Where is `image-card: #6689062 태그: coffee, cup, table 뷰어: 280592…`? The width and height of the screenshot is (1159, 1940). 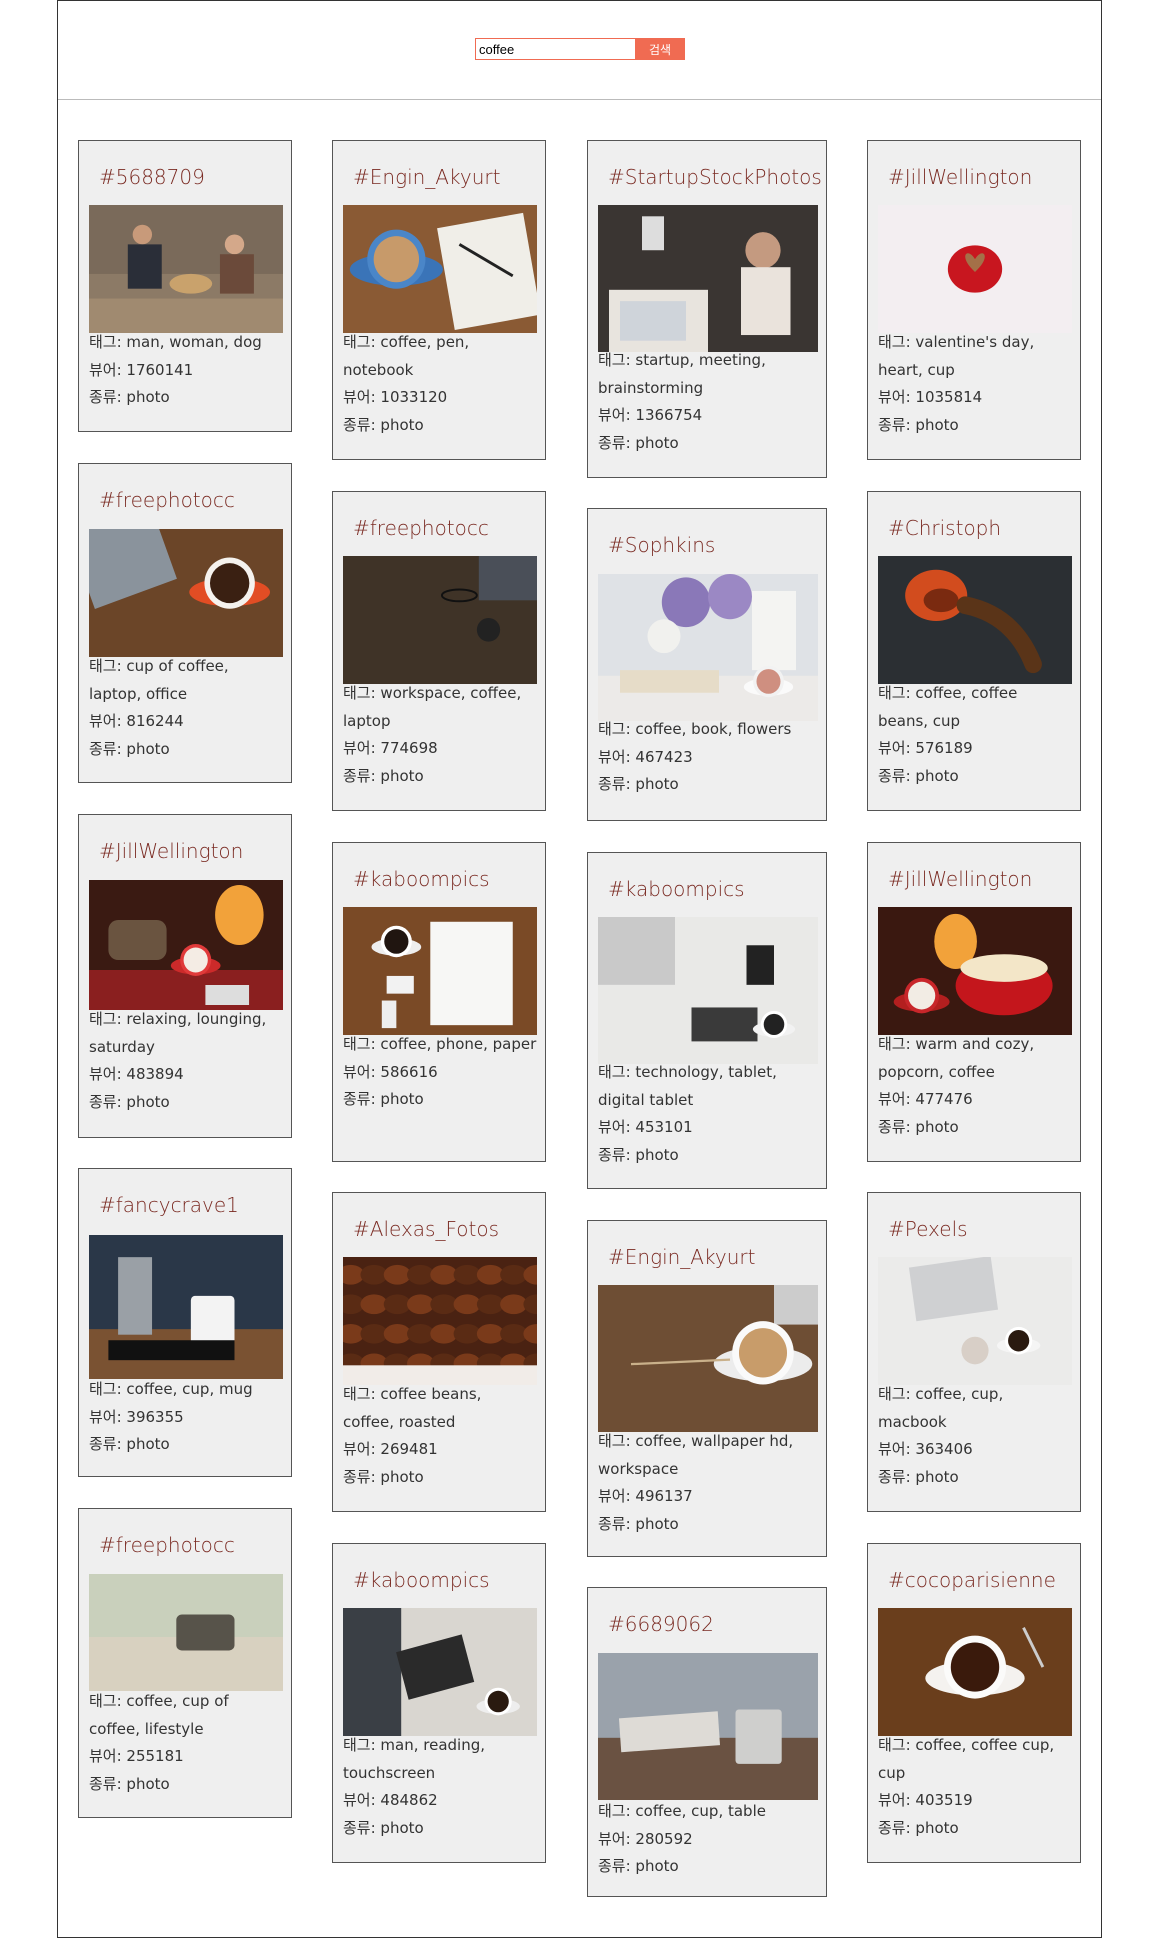 image-card: #6689062 태그: coffee, cup, table 뷰어: 280592… is located at coordinates (707, 1742).